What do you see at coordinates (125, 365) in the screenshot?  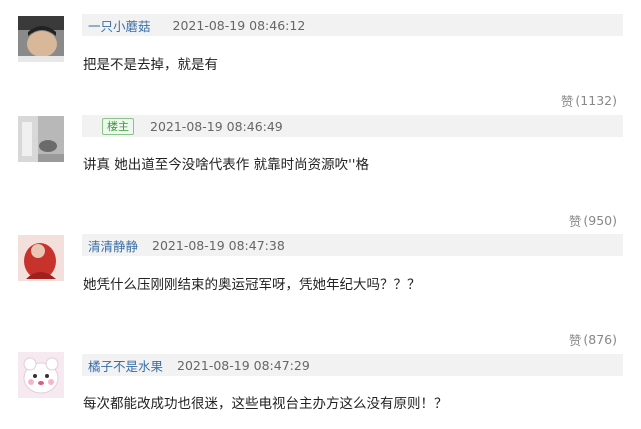 I see `username: 橘子不是水果` at bounding box center [125, 365].